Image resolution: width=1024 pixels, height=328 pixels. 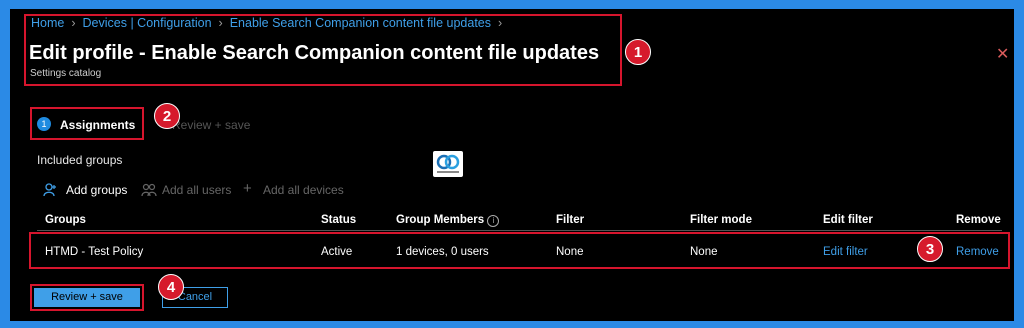 I want to click on add-user-icon, so click(x=50, y=191).